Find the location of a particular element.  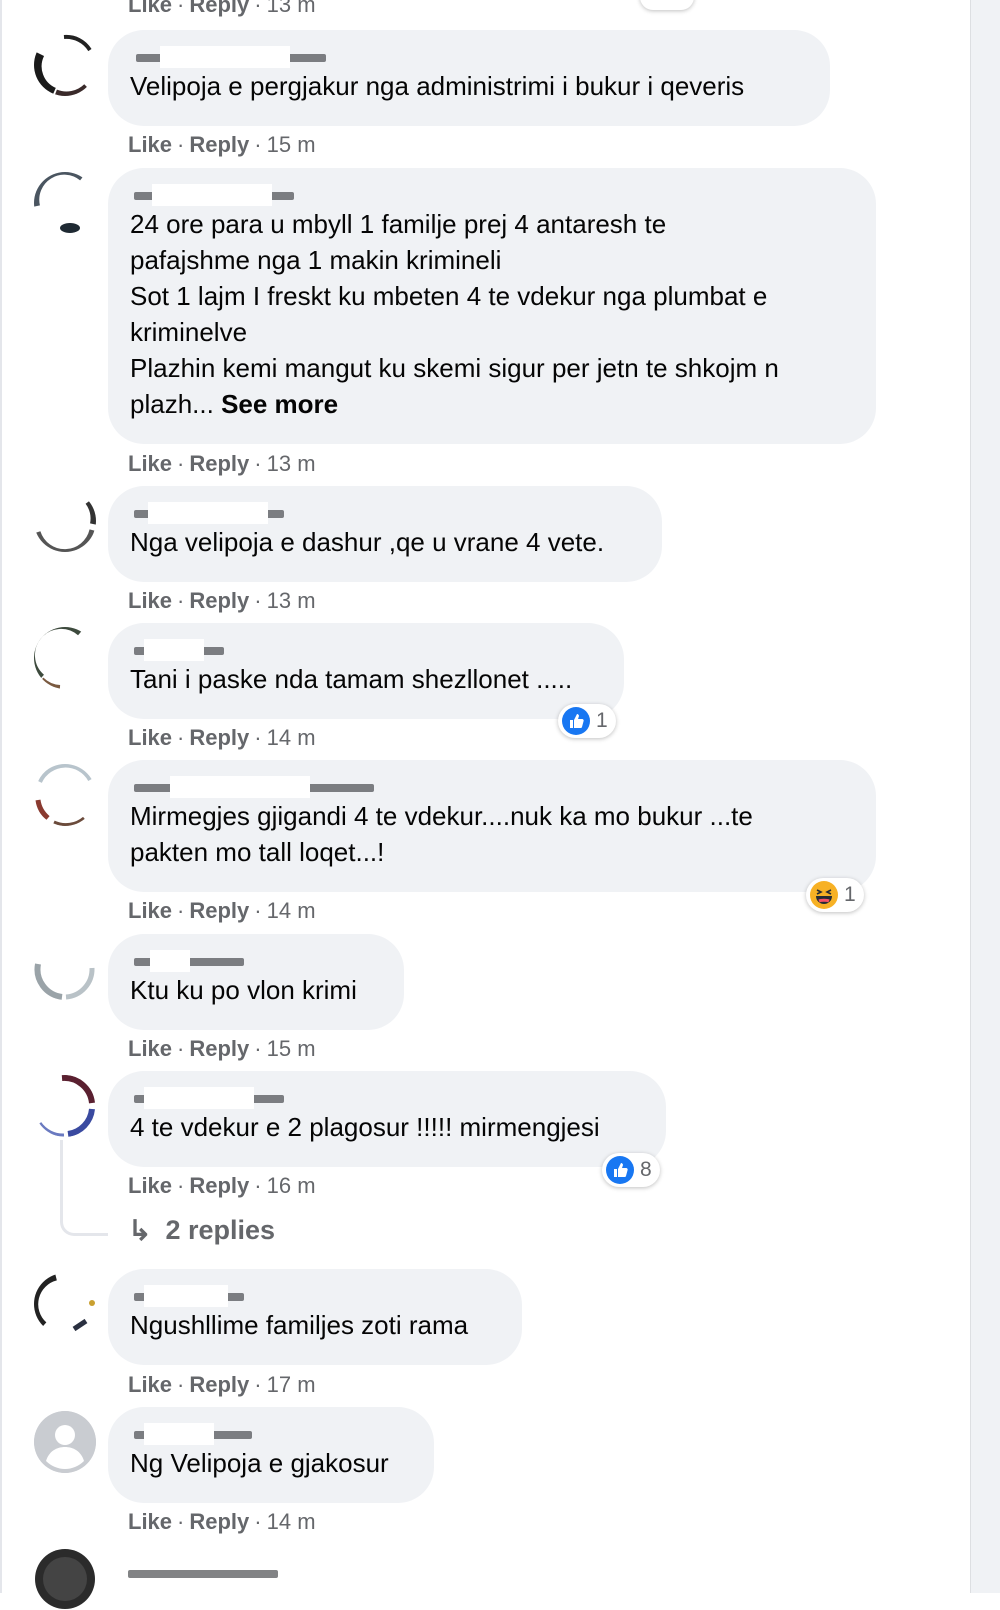

reaction-badge-partial is located at coordinates (667, 5).